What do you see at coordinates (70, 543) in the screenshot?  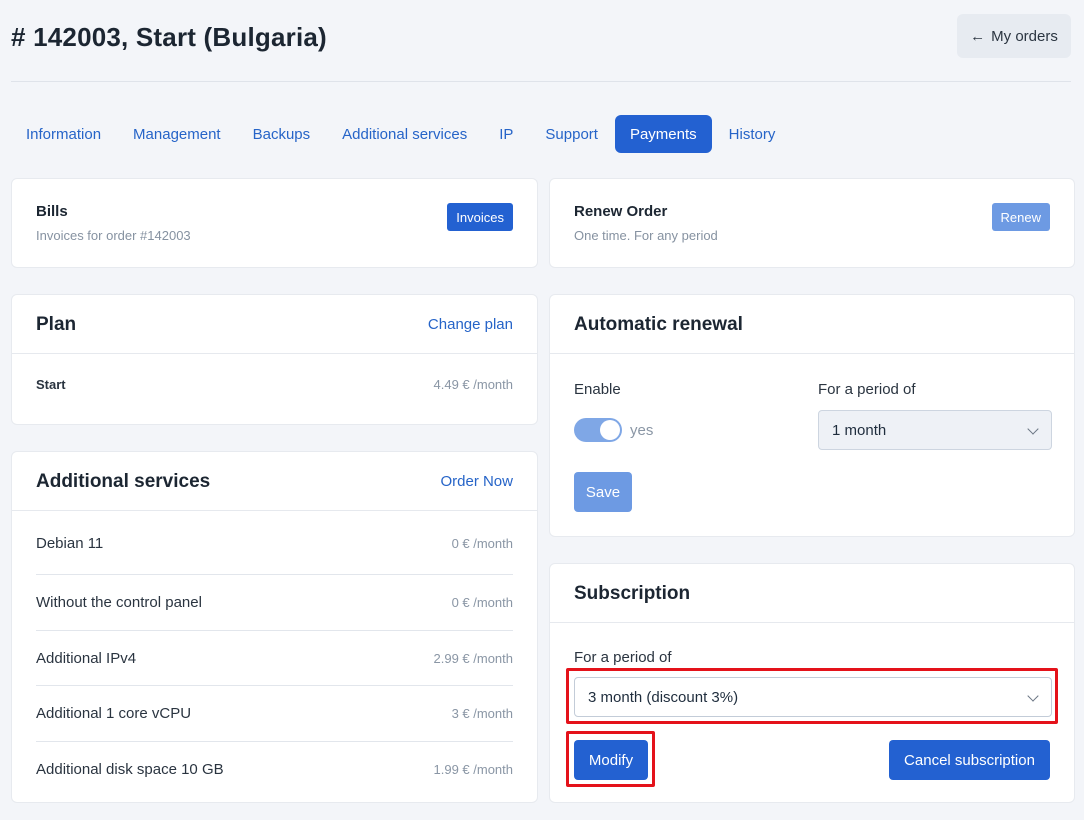 I see `service-name: Debian 11` at bounding box center [70, 543].